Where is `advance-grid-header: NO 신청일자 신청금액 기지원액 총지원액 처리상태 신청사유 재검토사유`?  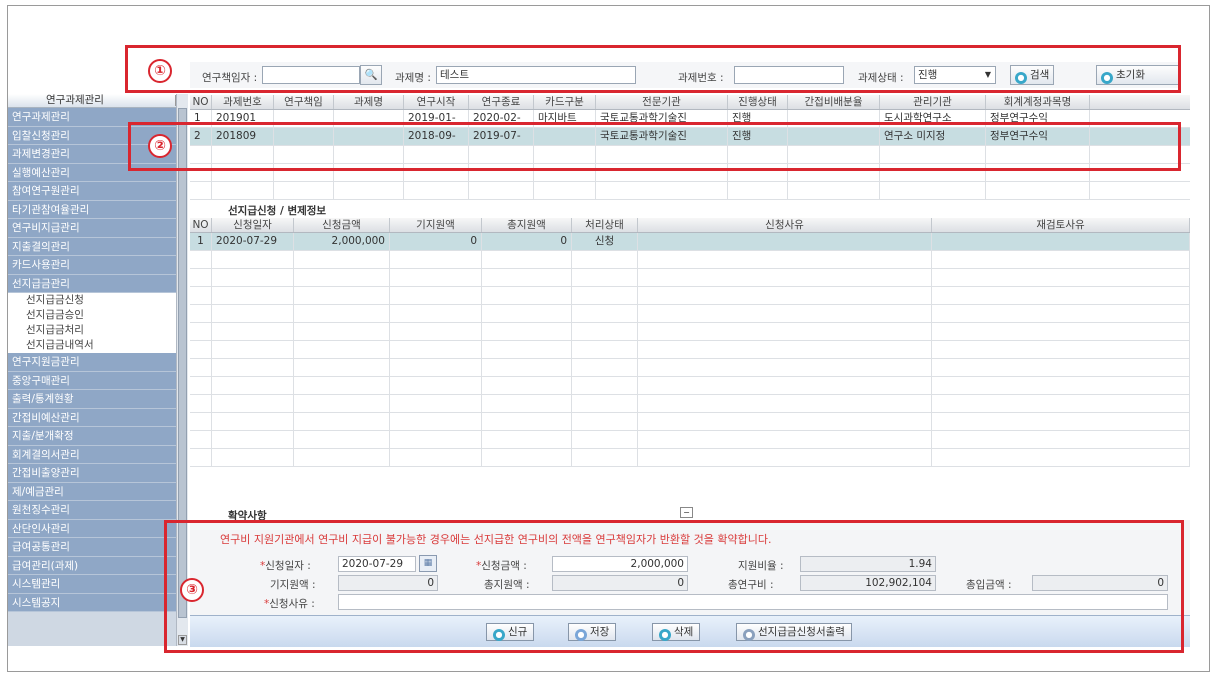 advance-grid-header: NO 신청일자 신청금액 기지원액 총지원액 처리상태 신청사유 재검토사유 is located at coordinates (690, 225).